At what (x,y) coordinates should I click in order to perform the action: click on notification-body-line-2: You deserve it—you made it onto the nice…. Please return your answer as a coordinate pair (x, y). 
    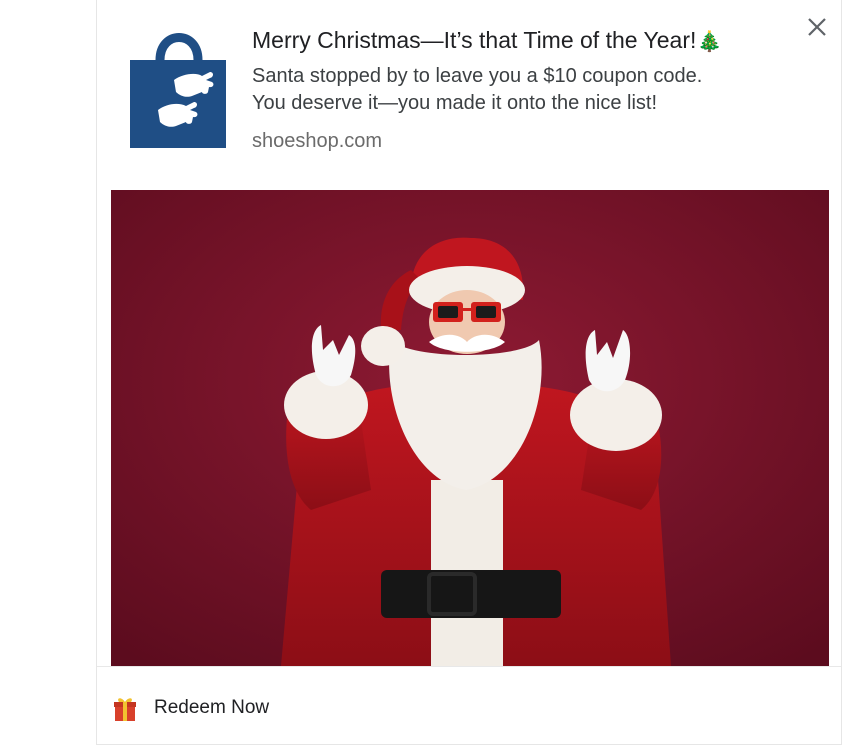
    Looking at the image, I should click on (455, 103).